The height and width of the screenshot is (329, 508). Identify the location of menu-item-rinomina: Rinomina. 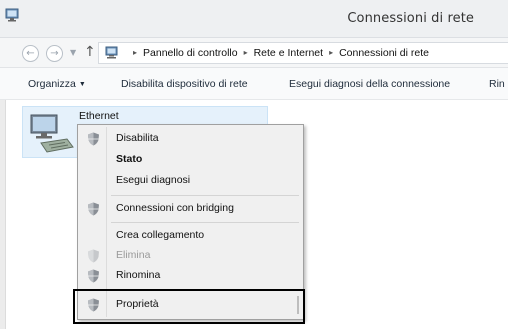
(190, 276).